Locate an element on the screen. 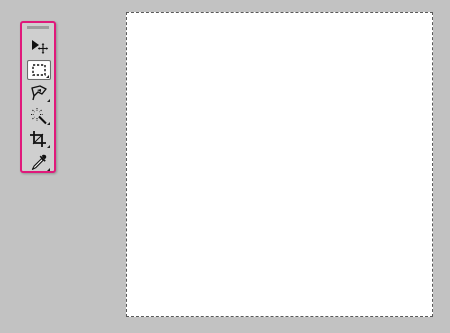  move-icon is located at coordinates (39, 46).